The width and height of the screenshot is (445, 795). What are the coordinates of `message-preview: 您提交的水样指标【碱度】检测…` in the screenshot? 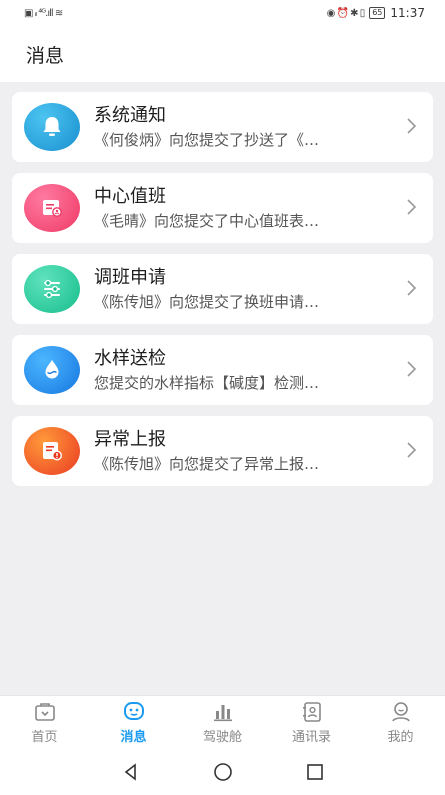 It's located at (207, 382).